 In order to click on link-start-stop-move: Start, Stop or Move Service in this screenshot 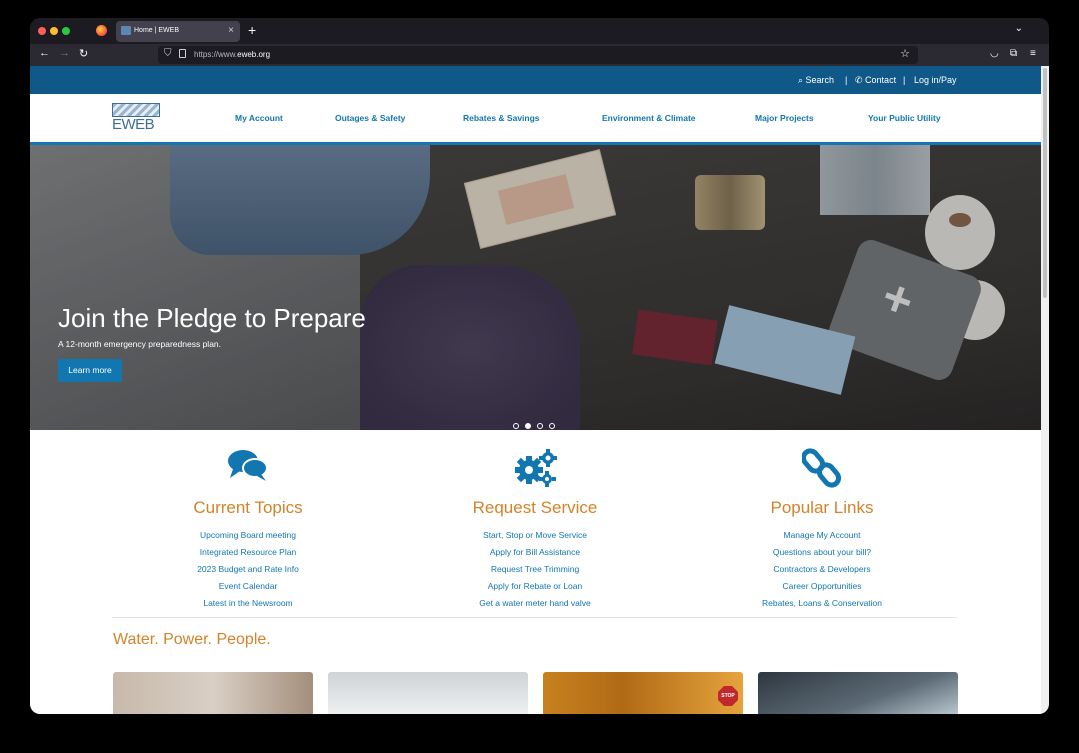, I will do `click(535, 535)`.